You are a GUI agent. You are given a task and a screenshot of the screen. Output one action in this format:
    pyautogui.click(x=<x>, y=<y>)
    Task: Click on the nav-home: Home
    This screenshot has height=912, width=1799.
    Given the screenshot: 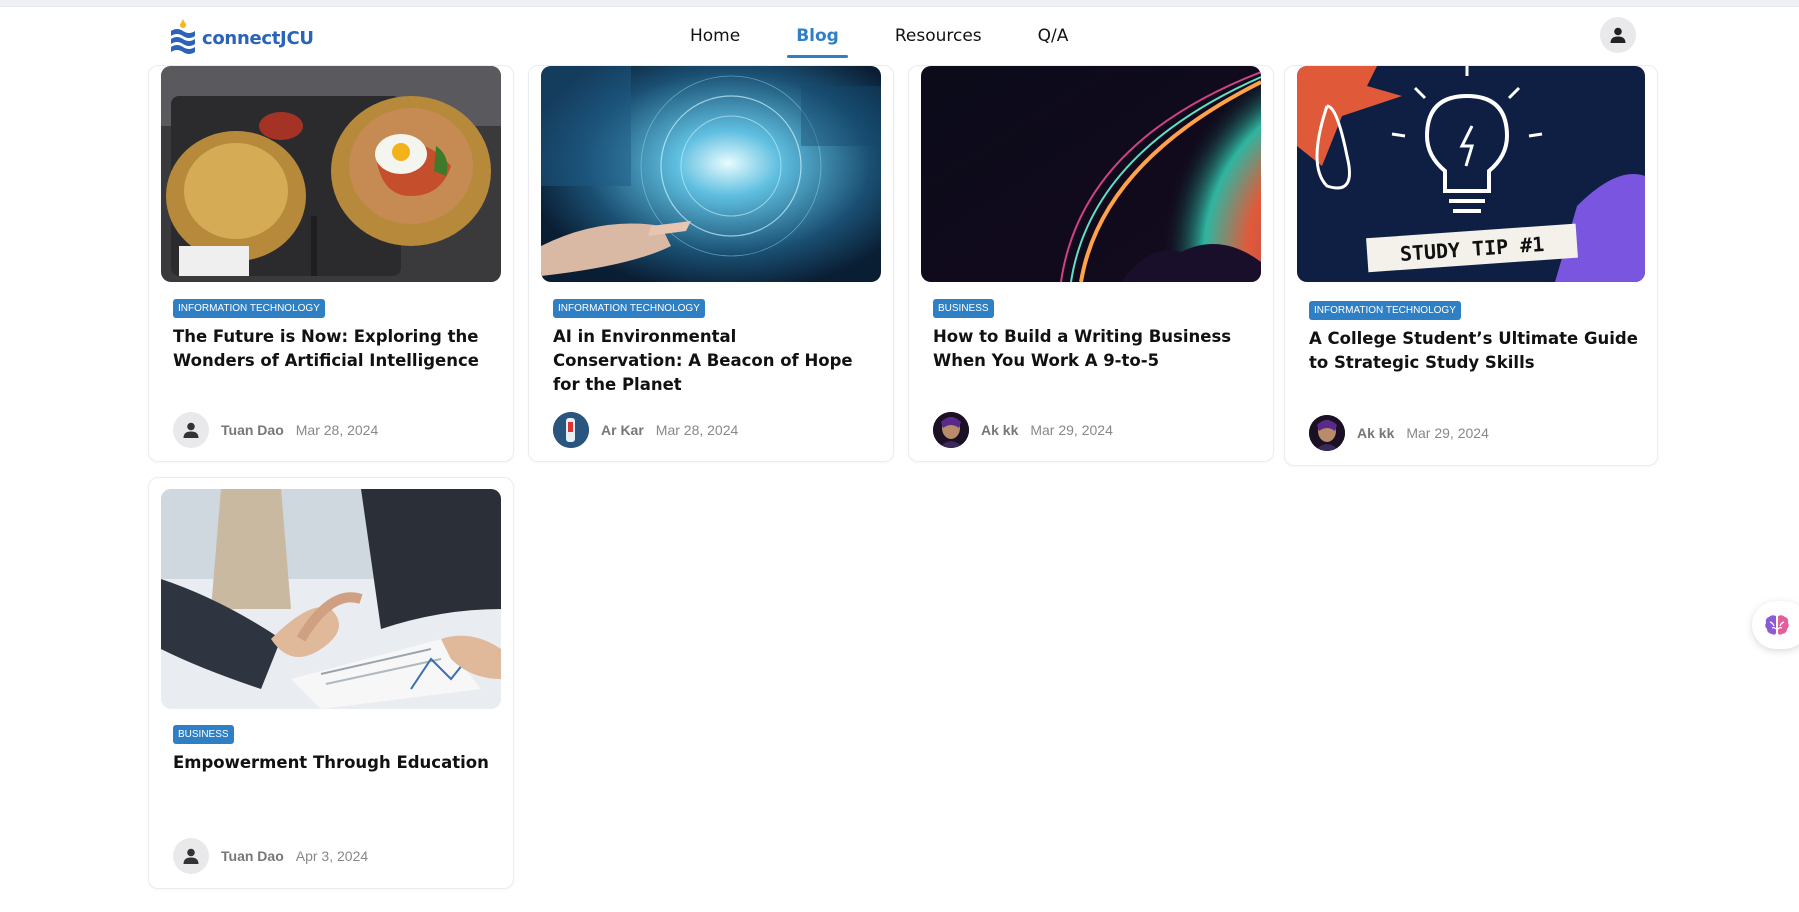 What is the action you would take?
    pyautogui.click(x=715, y=36)
    